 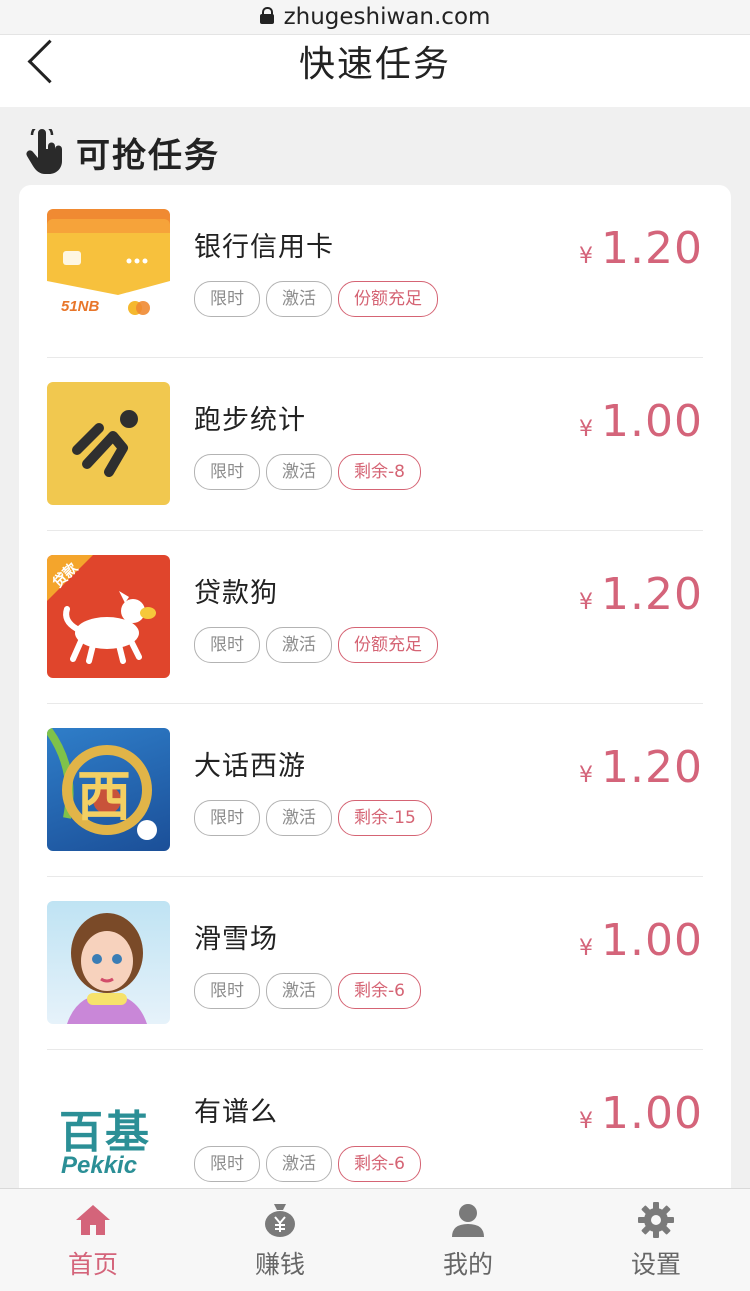 I want to click on browser-url-bar: zhugeshiwan.com, so click(x=375, y=17).